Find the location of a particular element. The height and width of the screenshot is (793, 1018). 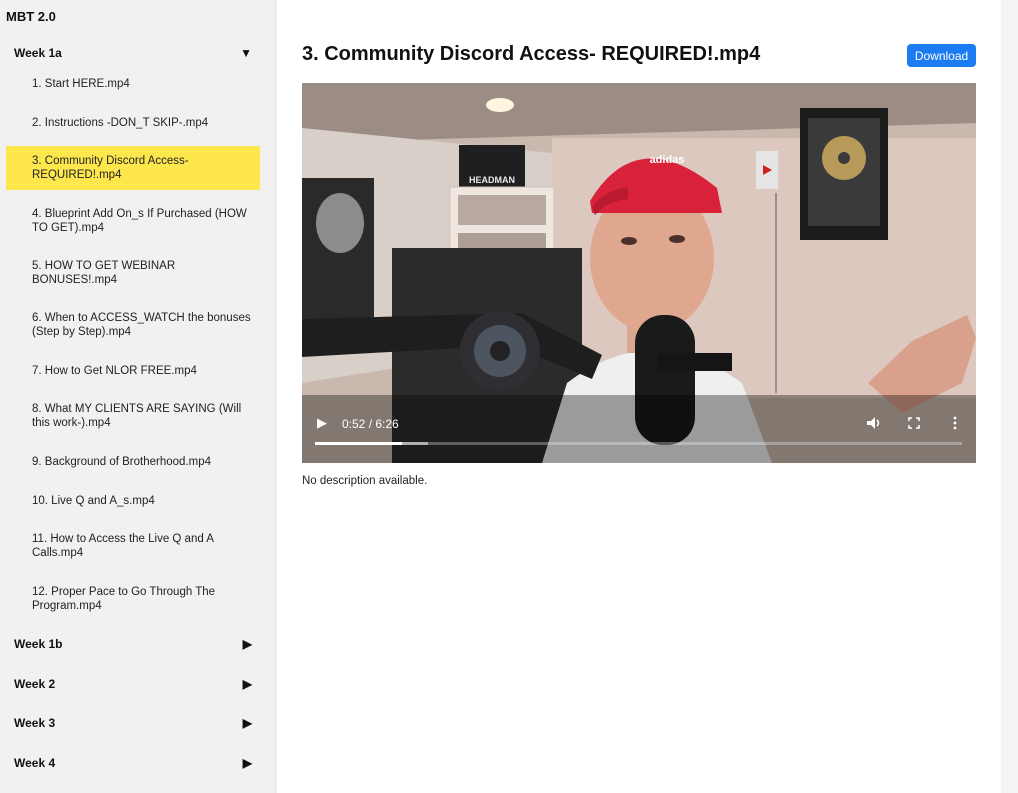

week-label: Week 1a is located at coordinates (38, 53).